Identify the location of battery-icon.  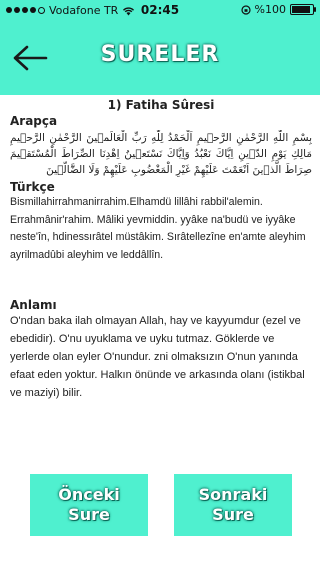
(303, 9).